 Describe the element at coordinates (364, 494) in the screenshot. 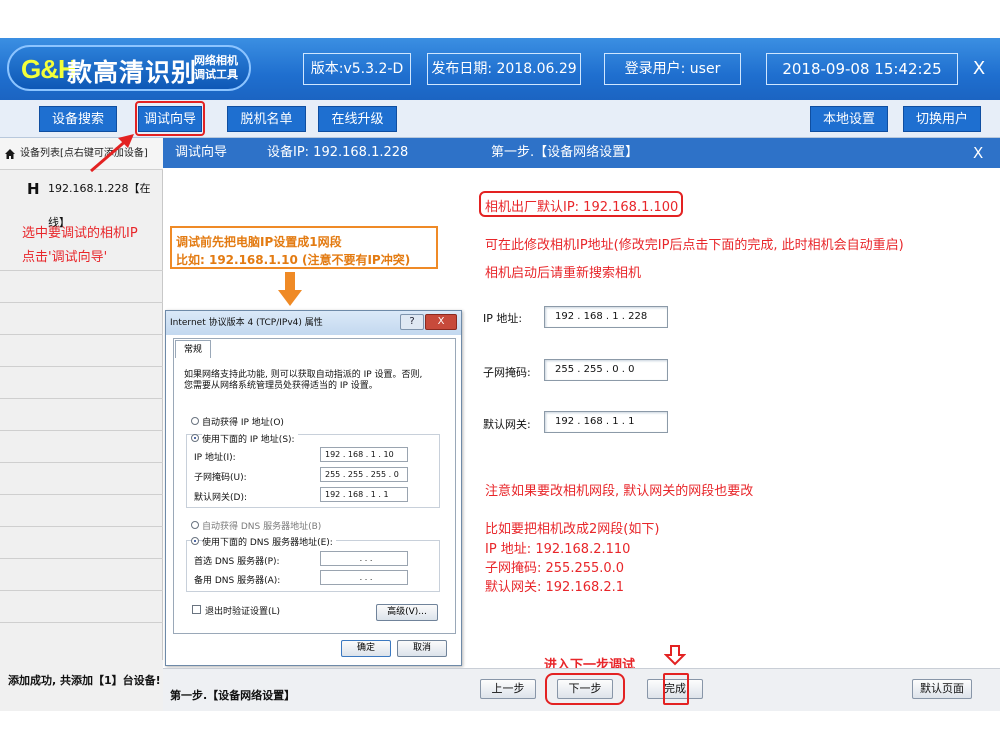

I see `dialog-gateway-input: 192 . 168 . 1 . 1` at that location.